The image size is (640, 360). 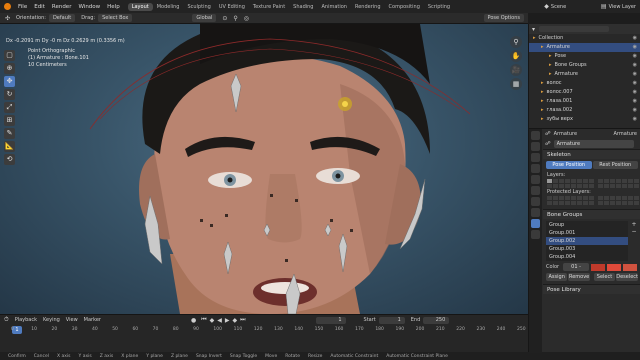 What do you see at coordinates (22, 7) in the screenshot?
I see `menu-file: File` at bounding box center [22, 7].